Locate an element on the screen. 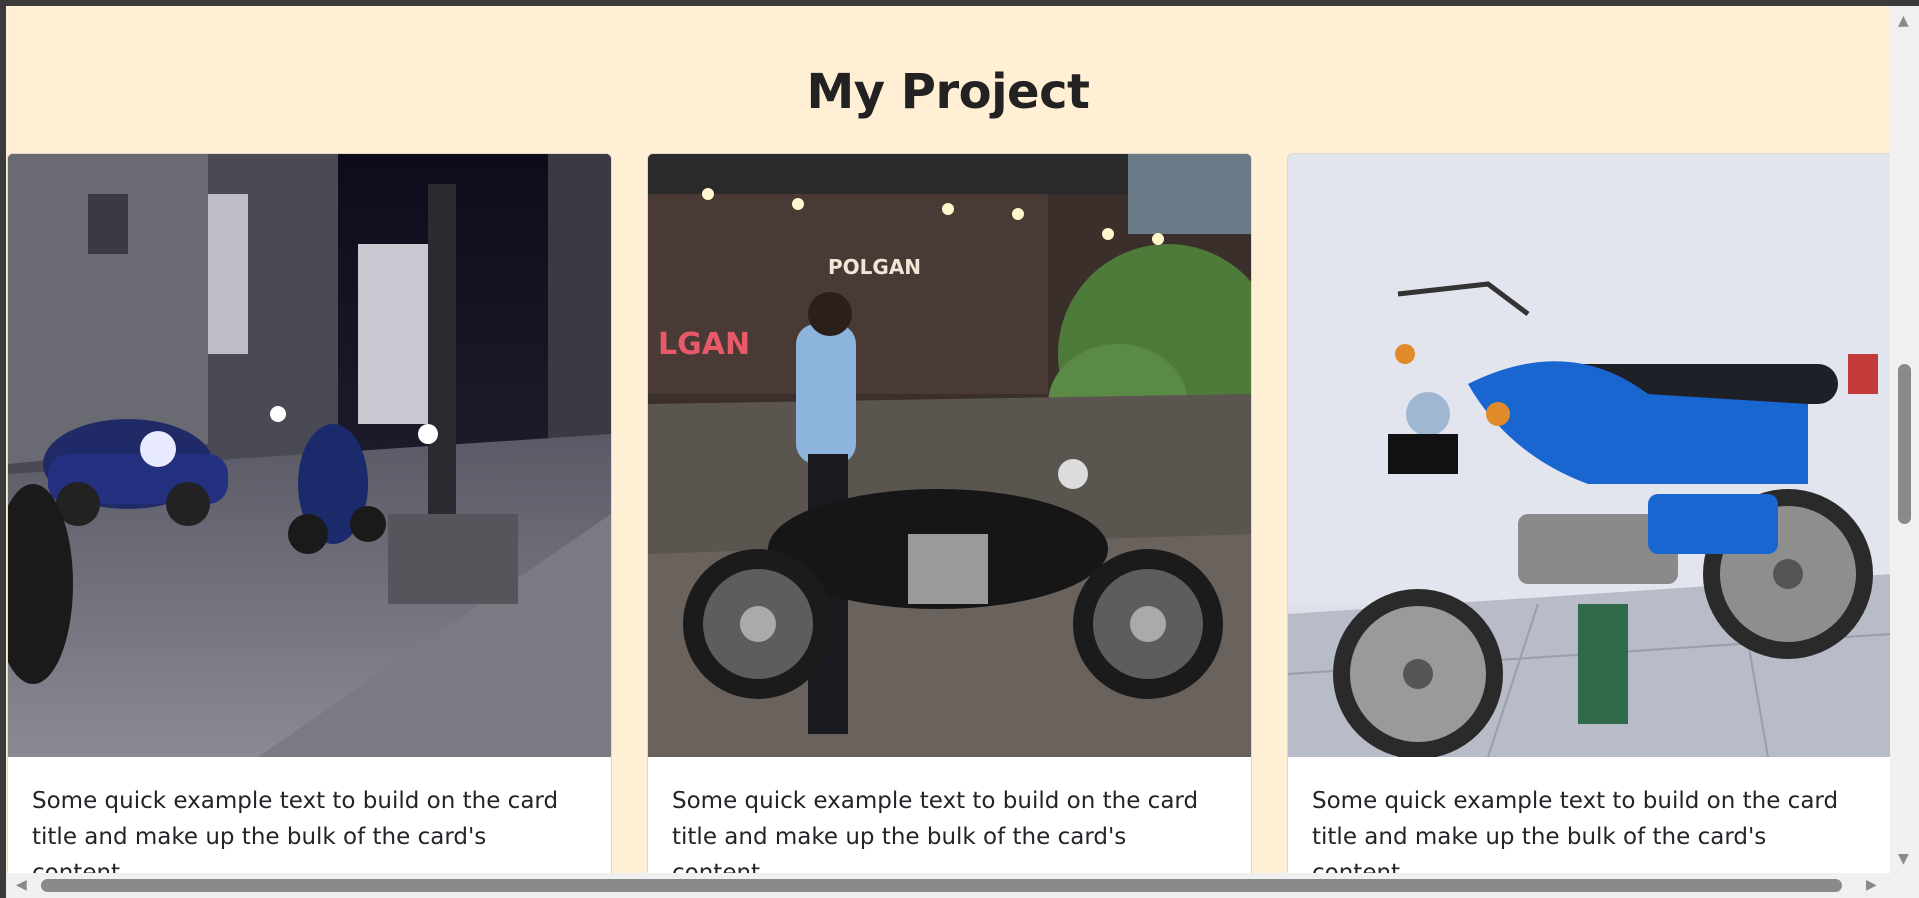  vertical-scroll-thumb is located at coordinates (1904, 444).